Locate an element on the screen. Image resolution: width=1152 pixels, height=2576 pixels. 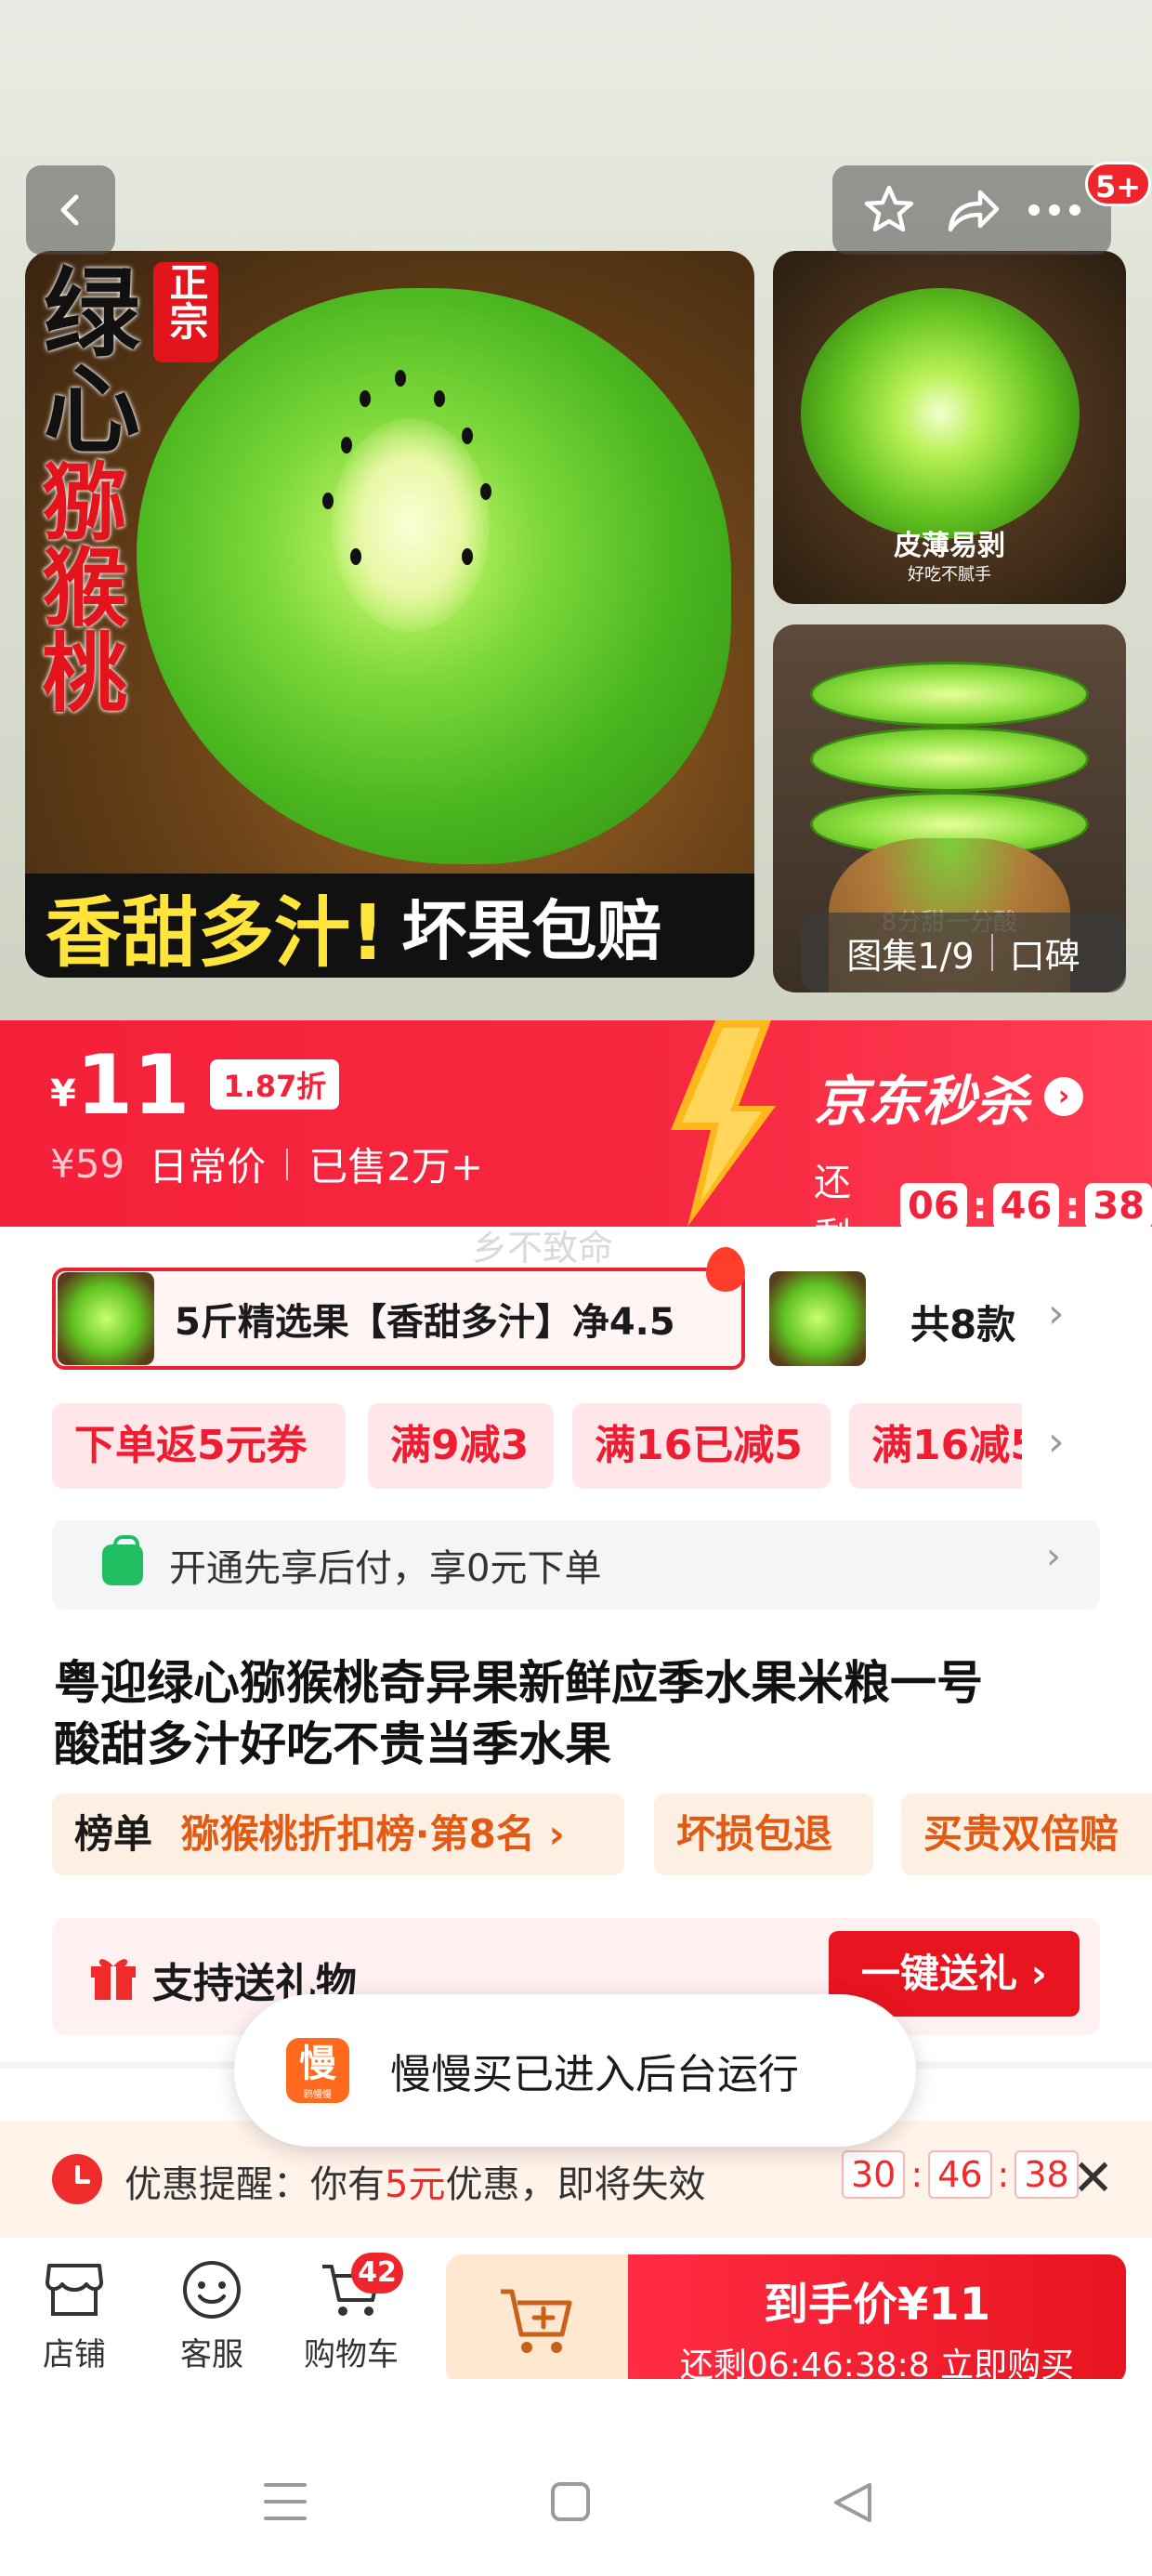
side-image-caption: 皮薄易剥 is located at coordinates (949, 546).